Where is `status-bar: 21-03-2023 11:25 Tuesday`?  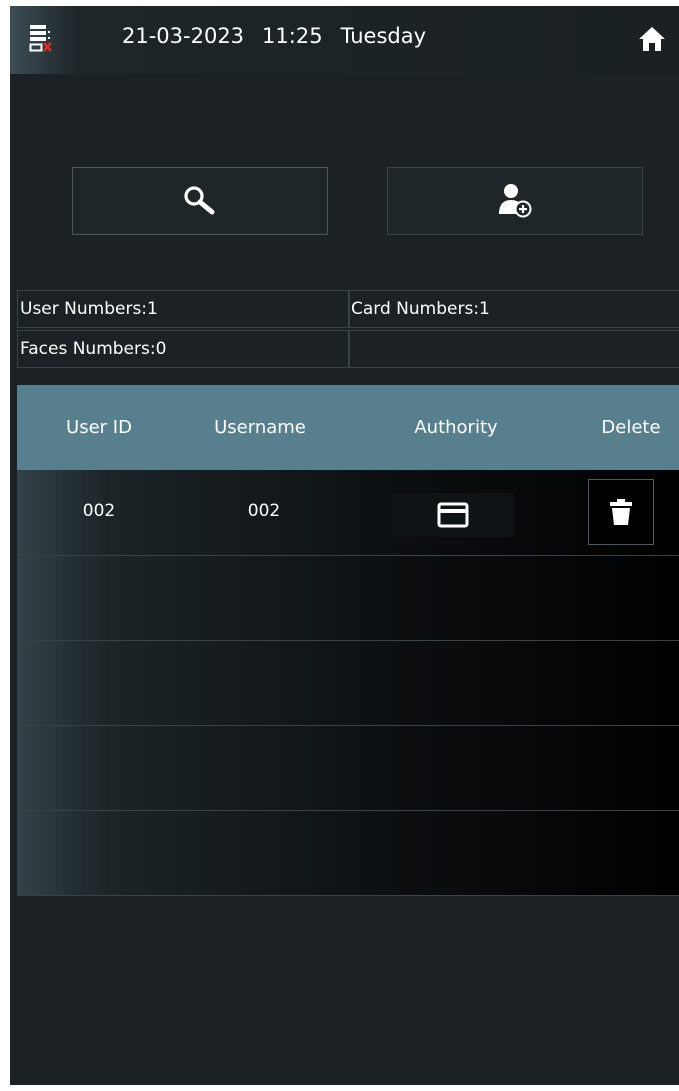 status-bar: 21-03-2023 11:25 Tuesday is located at coordinates (344, 40).